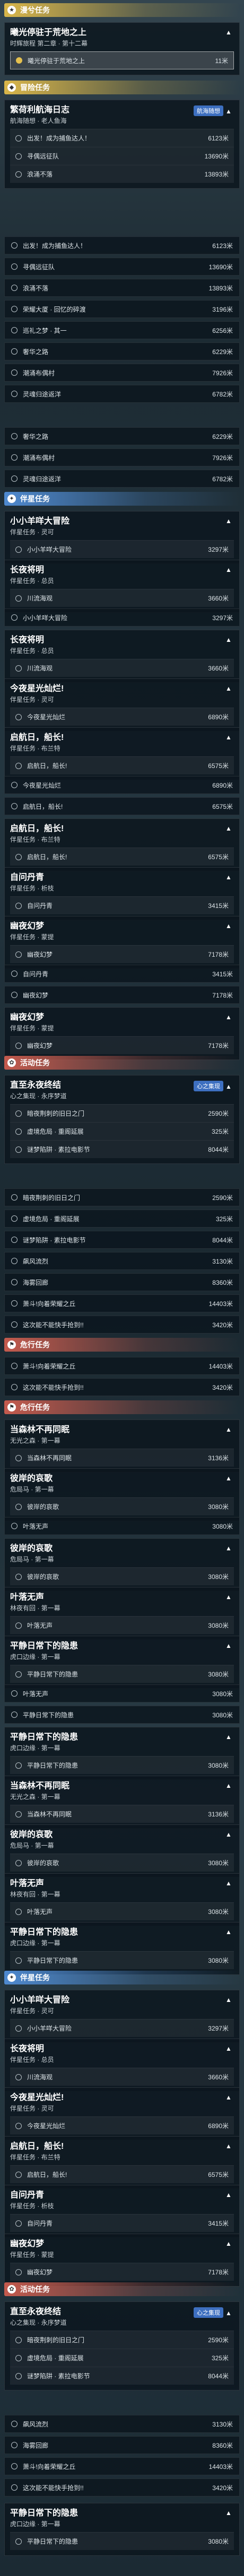 This screenshot has height=2576, width=244. What do you see at coordinates (122, 245) in the screenshot?
I see `task-row: 出发！成为捕鱼达人！ 6123米` at bounding box center [122, 245].